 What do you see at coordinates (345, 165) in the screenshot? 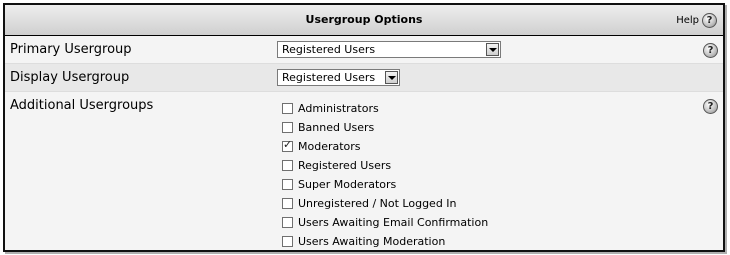
I see `usergroup-option-label: Registered Users` at bounding box center [345, 165].